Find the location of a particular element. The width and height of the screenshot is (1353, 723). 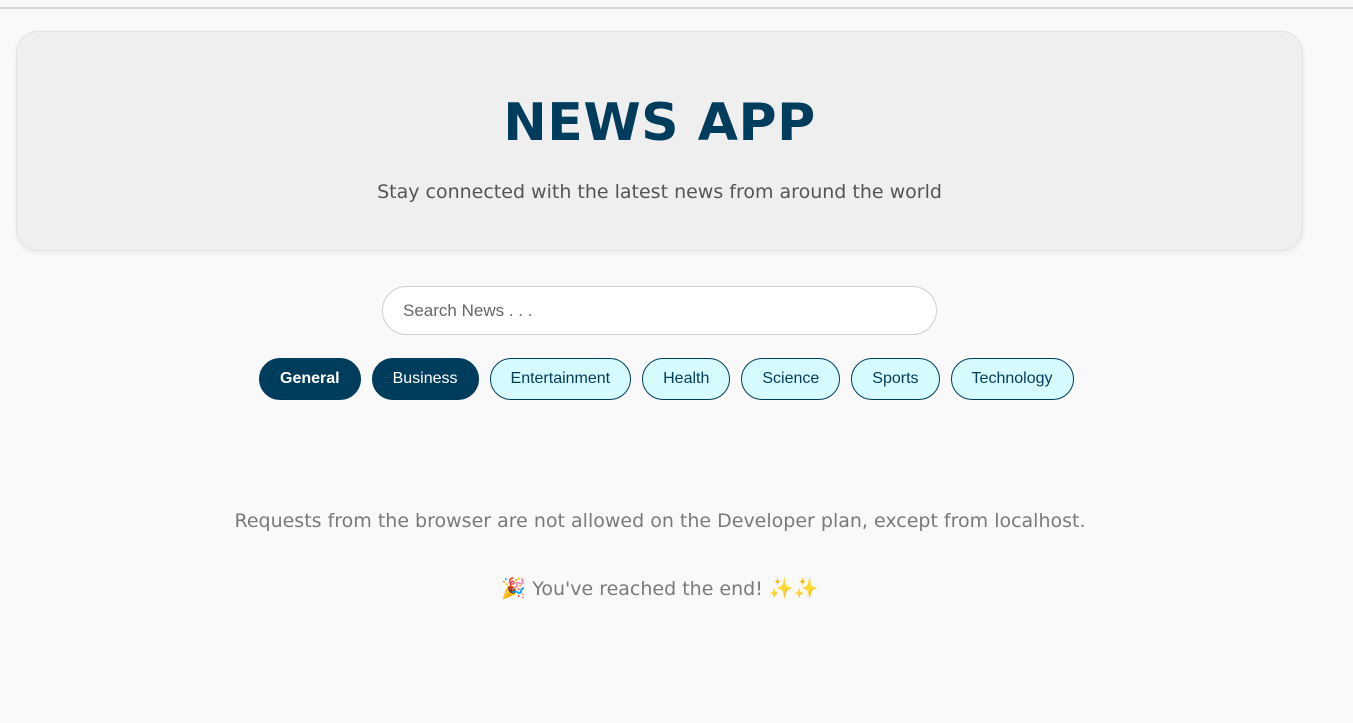

category-business-button: Business is located at coordinates (425, 379).